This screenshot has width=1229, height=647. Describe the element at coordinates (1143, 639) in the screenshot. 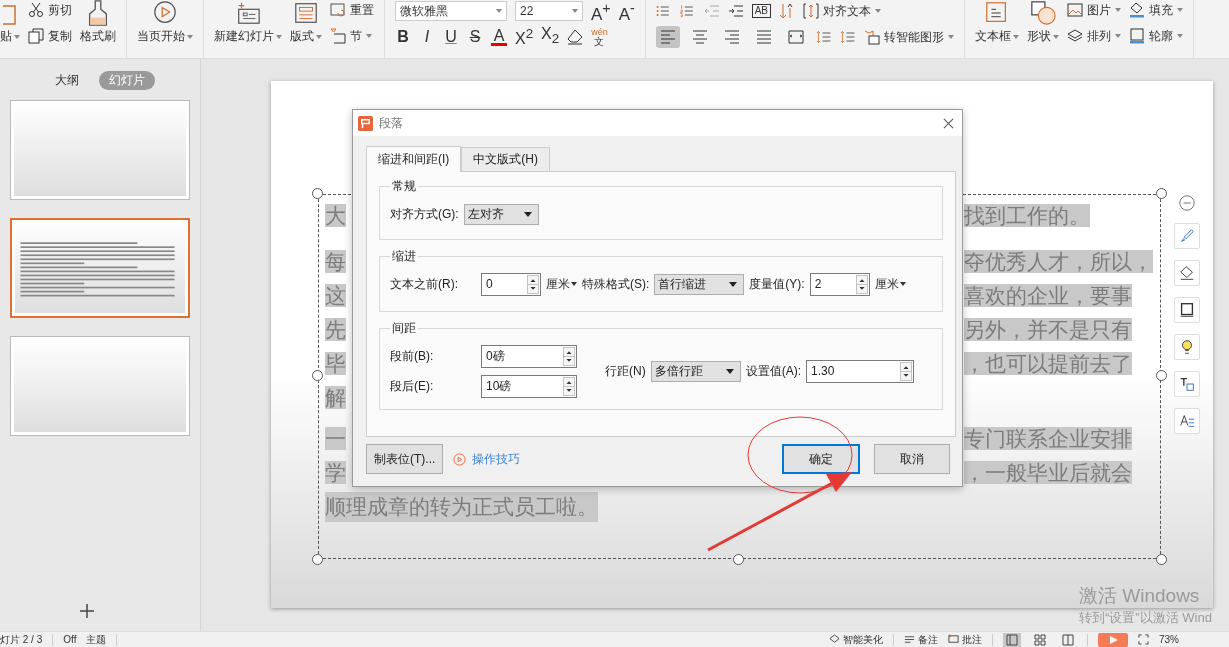

I see `fit-window-icon` at that location.